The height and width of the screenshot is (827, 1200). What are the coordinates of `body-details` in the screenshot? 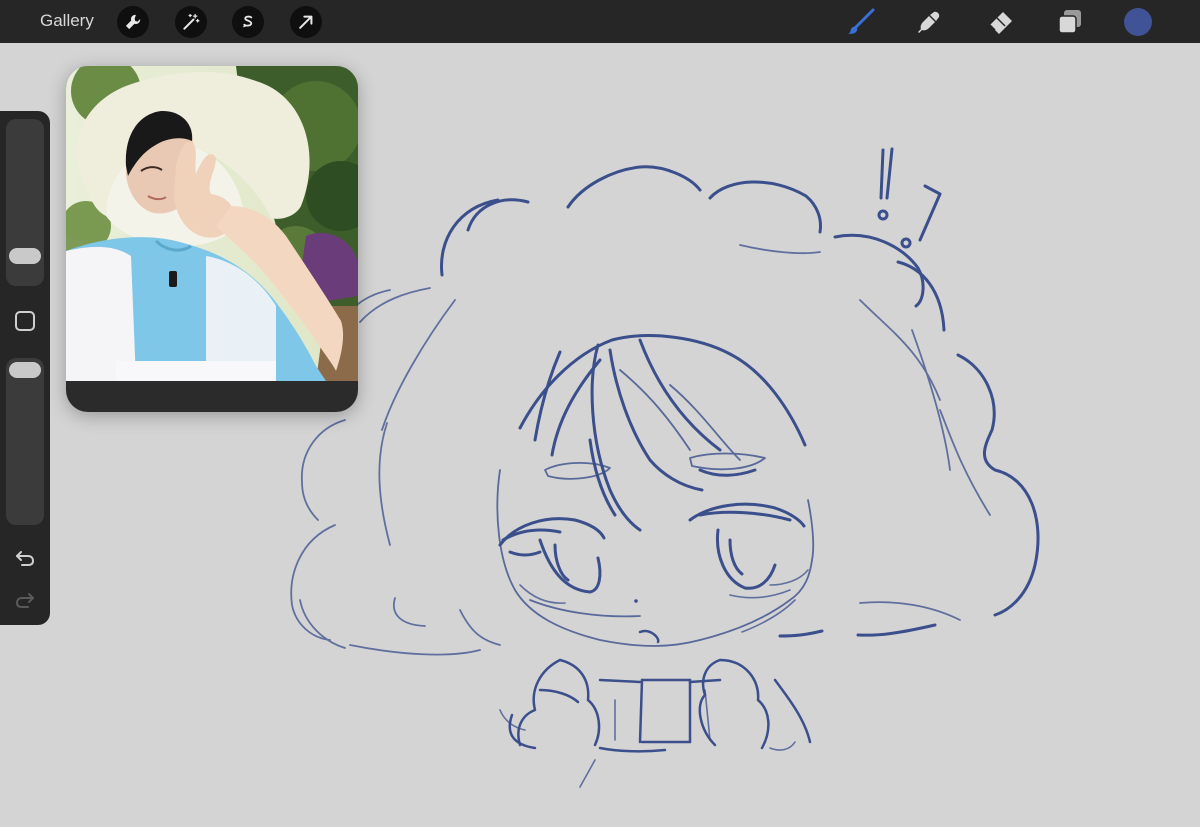 It's located at (647, 738).